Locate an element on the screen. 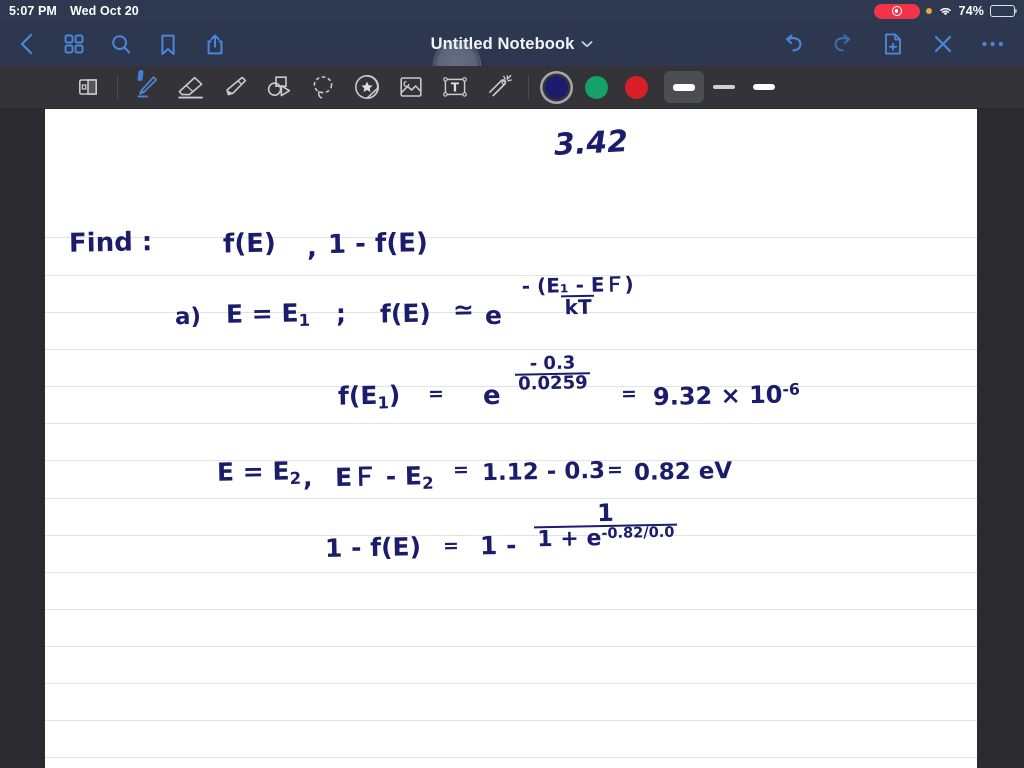  screen-record-icon is located at coordinates (896, 11).